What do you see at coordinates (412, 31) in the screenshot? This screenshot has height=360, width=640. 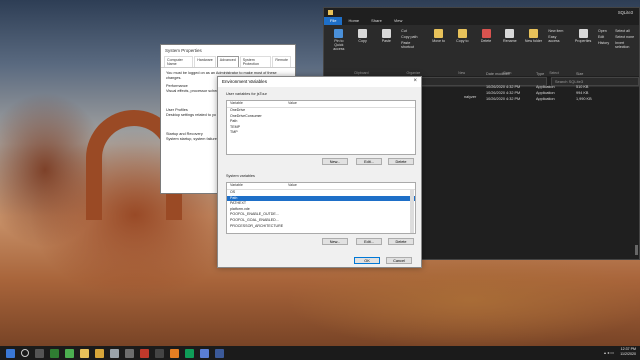 I see `cut-button: Cut` at bounding box center [412, 31].